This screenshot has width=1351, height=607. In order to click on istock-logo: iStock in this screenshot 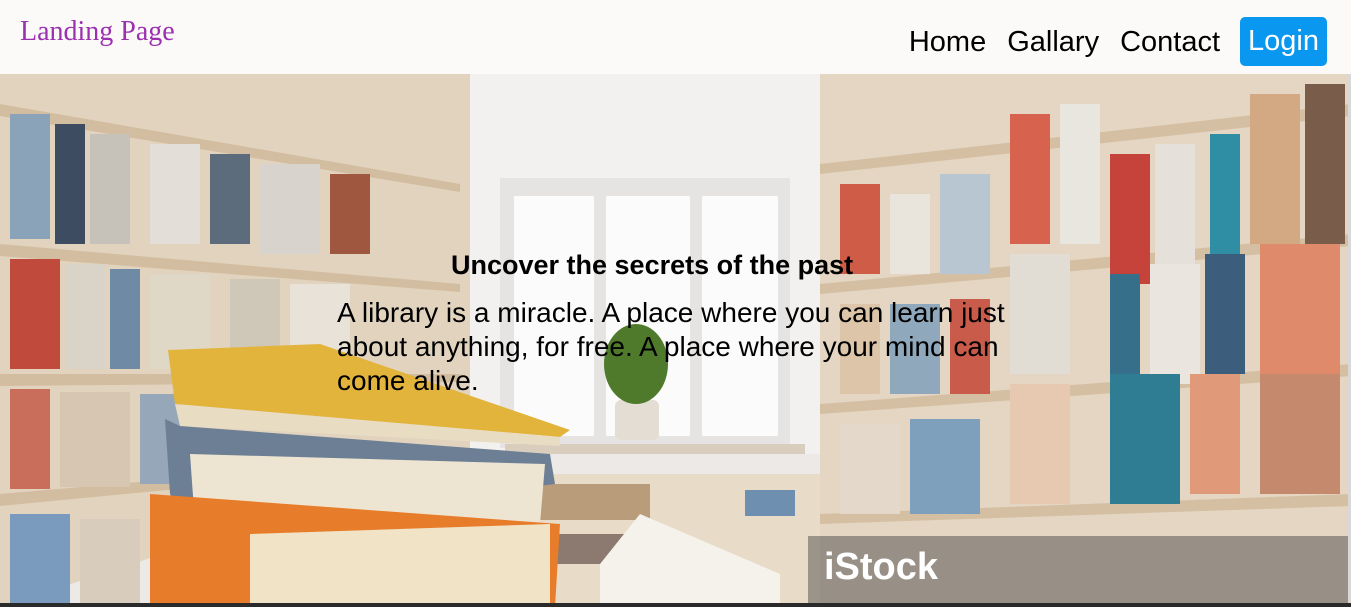, I will do `click(881, 567)`.